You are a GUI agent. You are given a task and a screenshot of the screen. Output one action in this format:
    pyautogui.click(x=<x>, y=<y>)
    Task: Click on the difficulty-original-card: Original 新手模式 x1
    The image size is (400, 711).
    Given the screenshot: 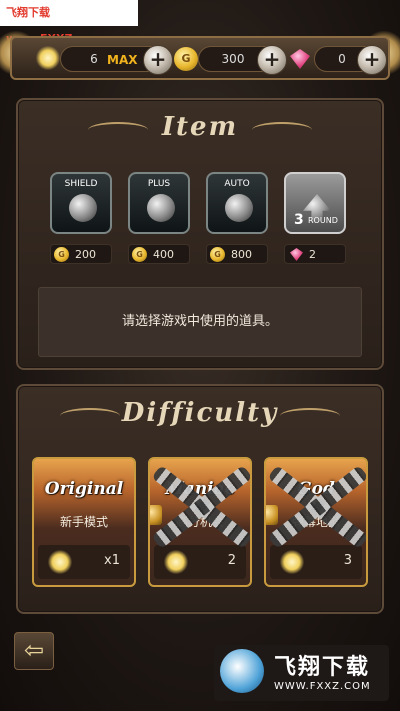 What is the action you would take?
    pyautogui.click(x=84, y=522)
    